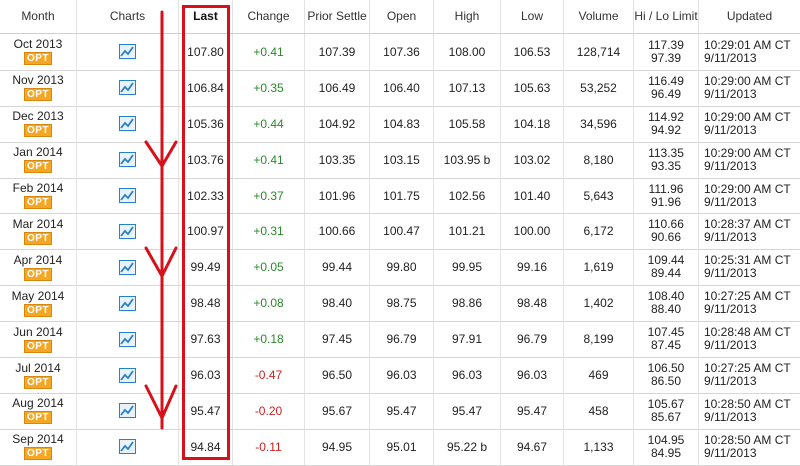 This screenshot has height=466, width=800. I want to click on header-last: Last, so click(206, 16).